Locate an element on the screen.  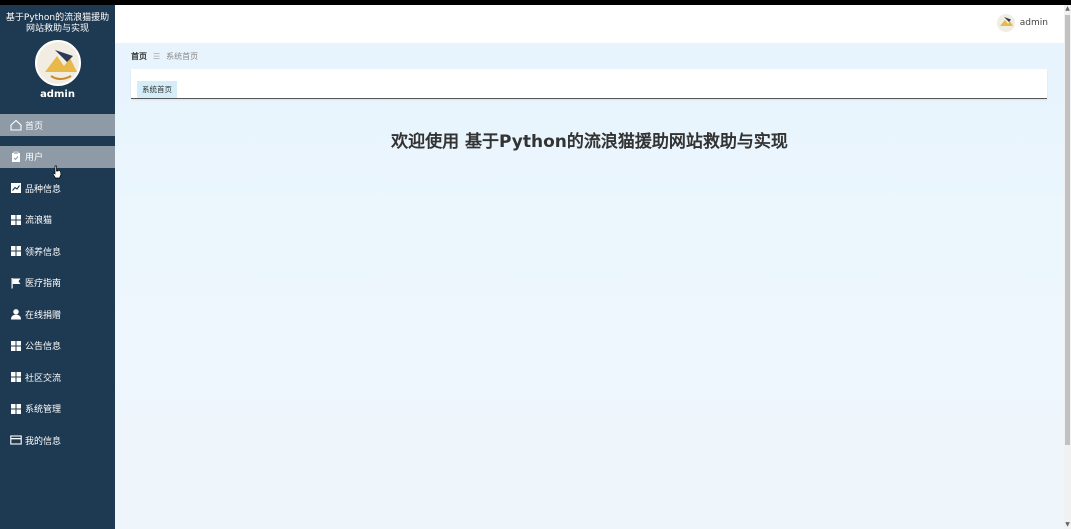
sidebar-item-system: 系统管理 is located at coordinates (57, 409).